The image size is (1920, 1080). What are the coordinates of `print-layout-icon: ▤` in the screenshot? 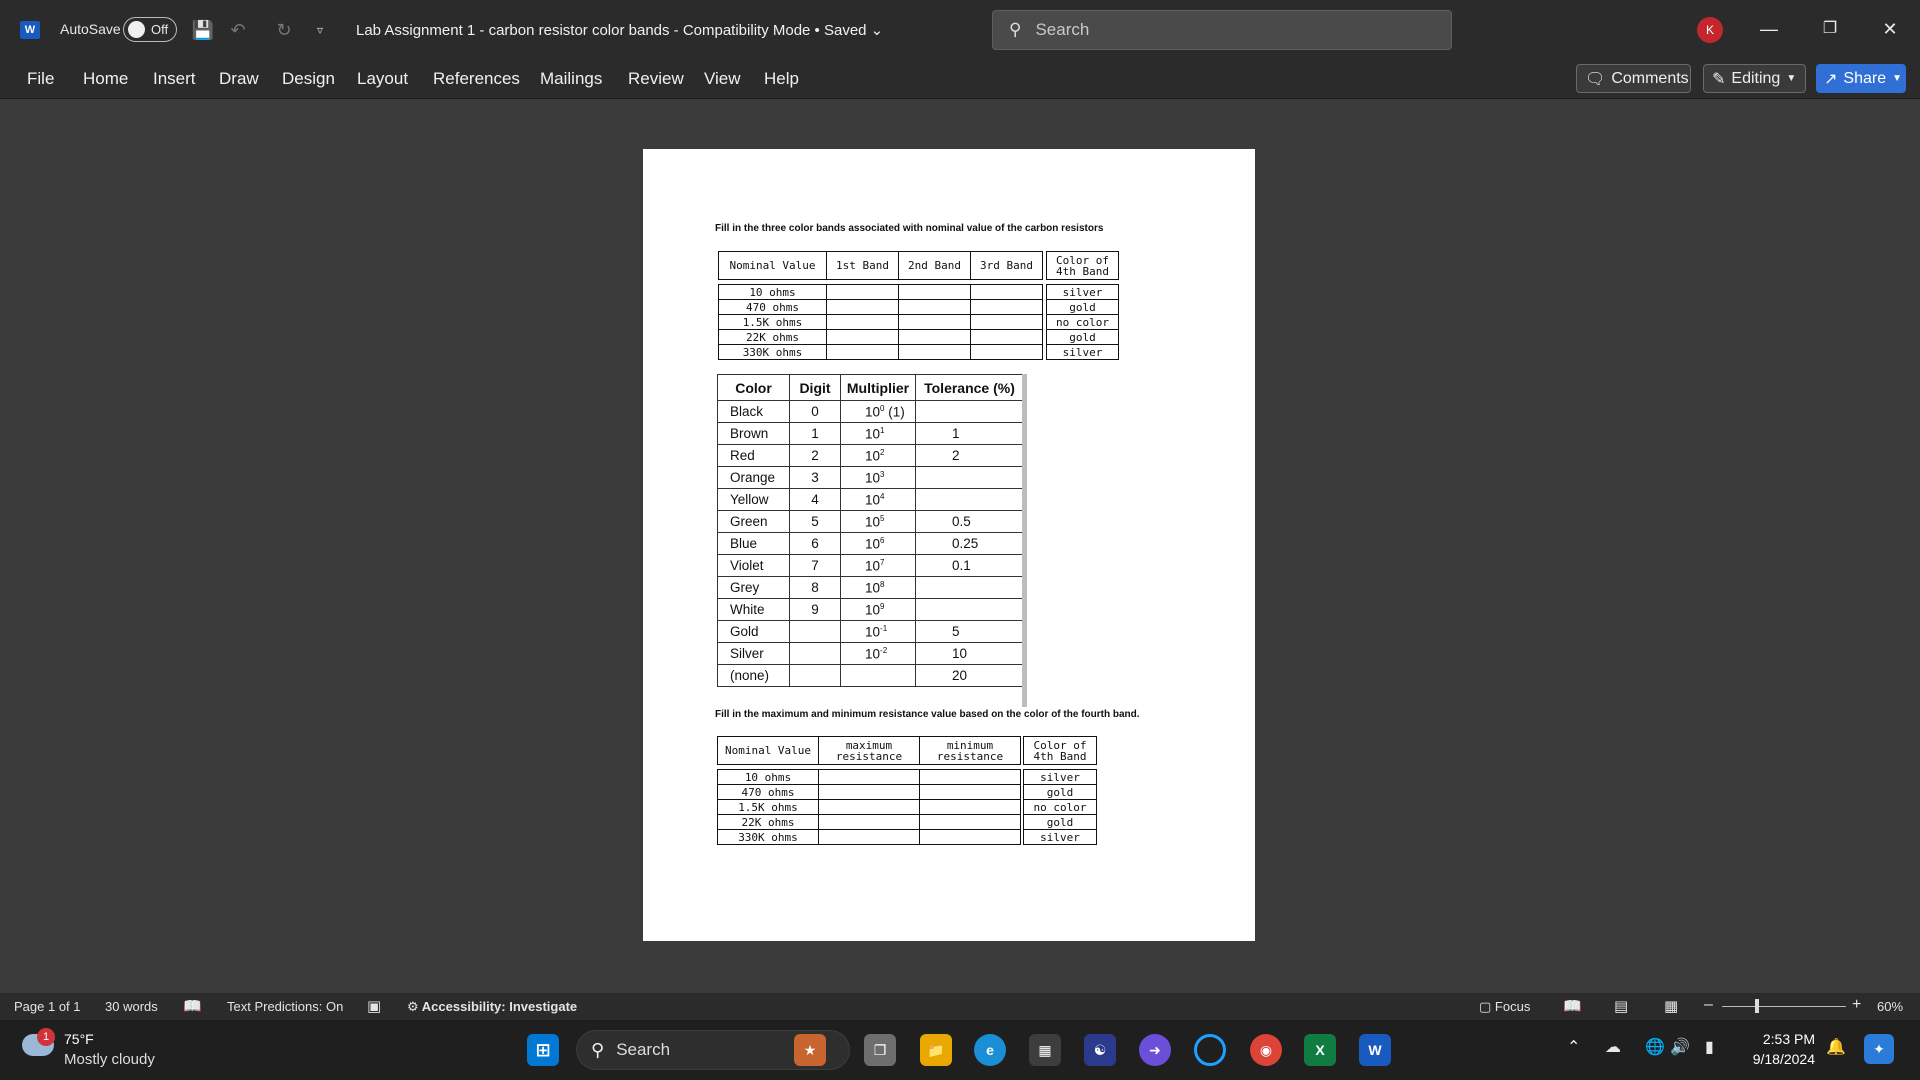 It's located at (1621, 1006).